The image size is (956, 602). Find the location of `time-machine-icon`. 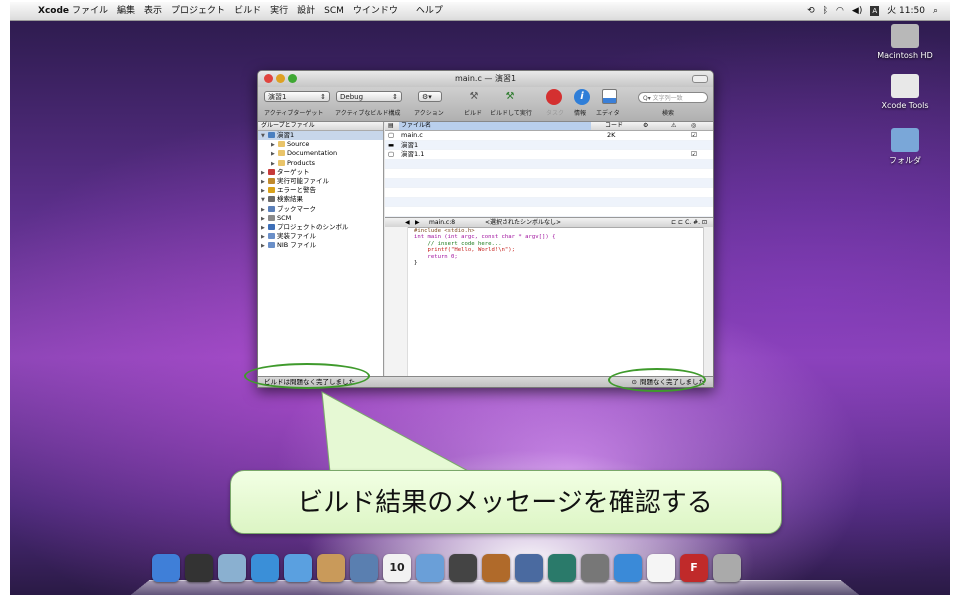

time-machine-icon is located at coordinates (562, 568).